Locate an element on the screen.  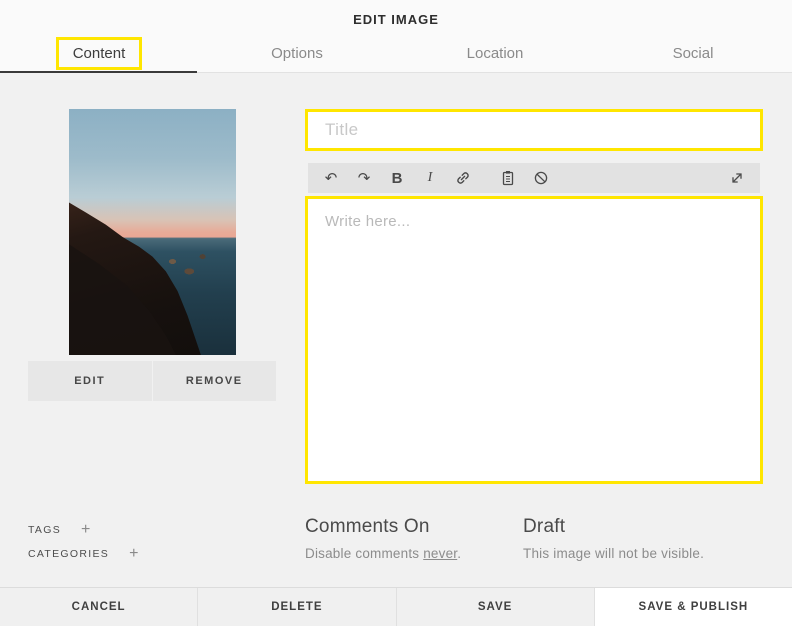
cancel-button: CANCEL is located at coordinates (99, 607).